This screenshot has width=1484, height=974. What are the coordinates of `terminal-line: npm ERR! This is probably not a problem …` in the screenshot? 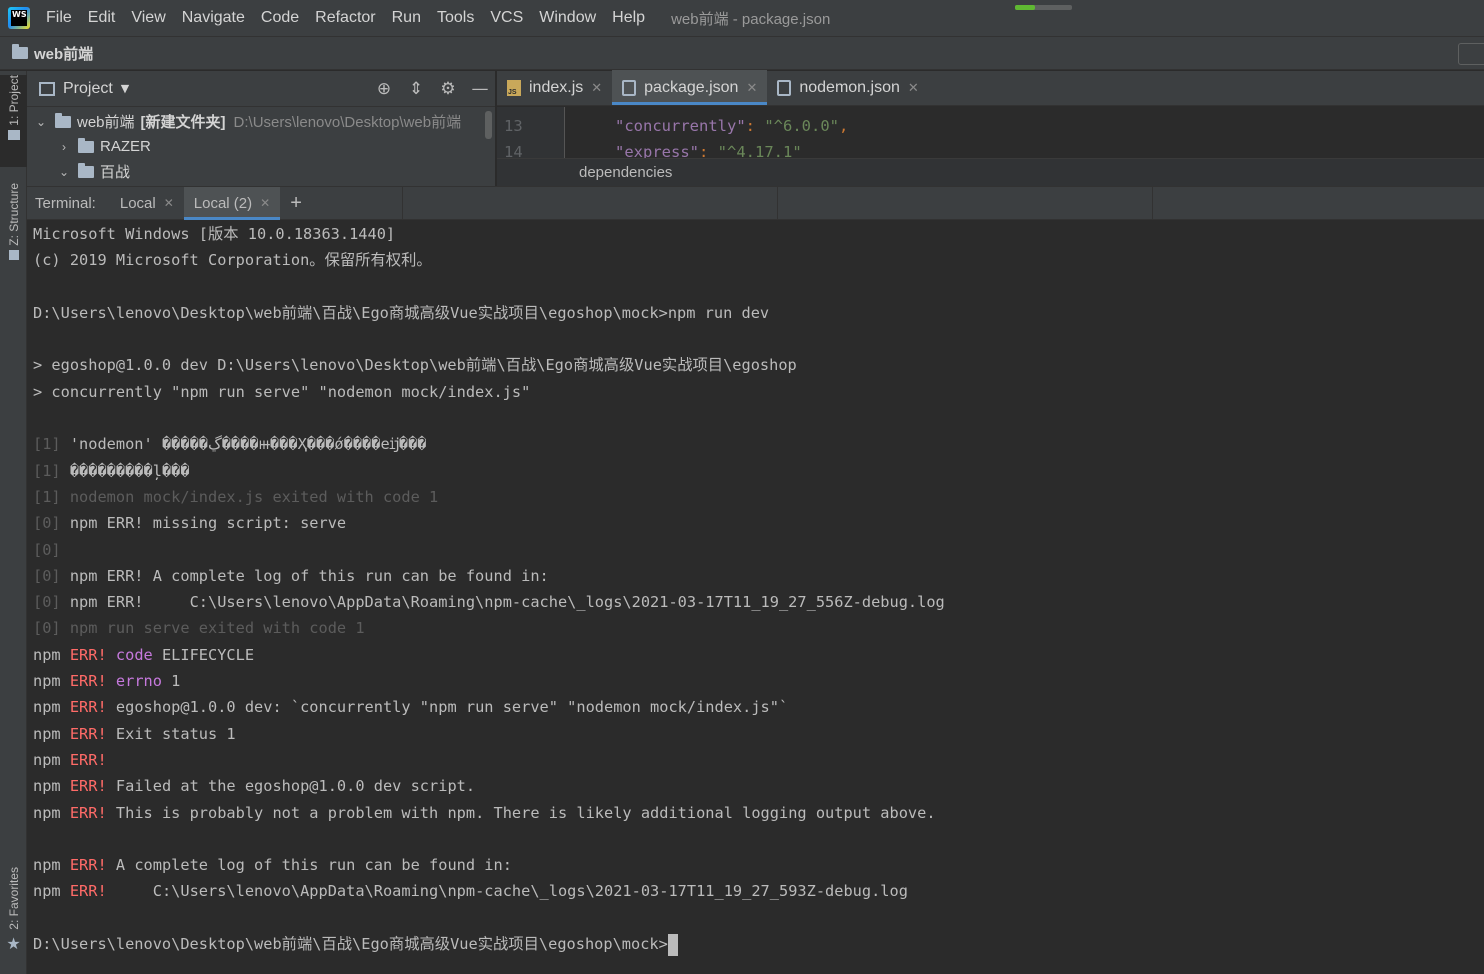 It's located at (758, 813).